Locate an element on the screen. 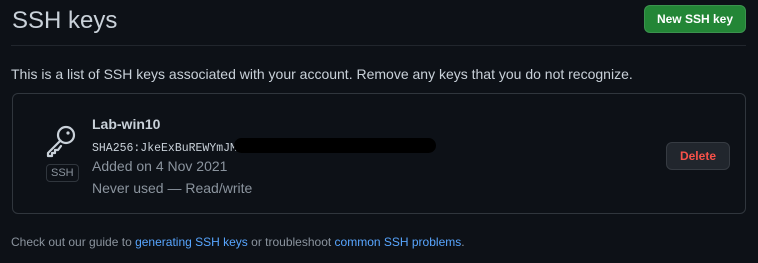 This screenshot has width=758, height=263. key-type-badge: SSH is located at coordinates (62, 173).